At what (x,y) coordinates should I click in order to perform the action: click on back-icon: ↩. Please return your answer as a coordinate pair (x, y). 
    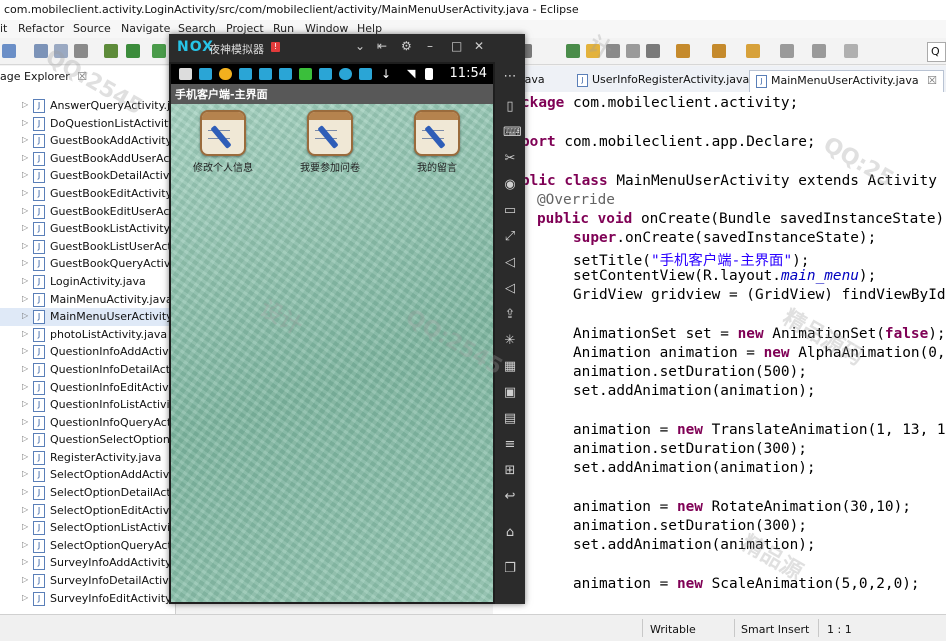
    Looking at the image, I should click on (510, 497).